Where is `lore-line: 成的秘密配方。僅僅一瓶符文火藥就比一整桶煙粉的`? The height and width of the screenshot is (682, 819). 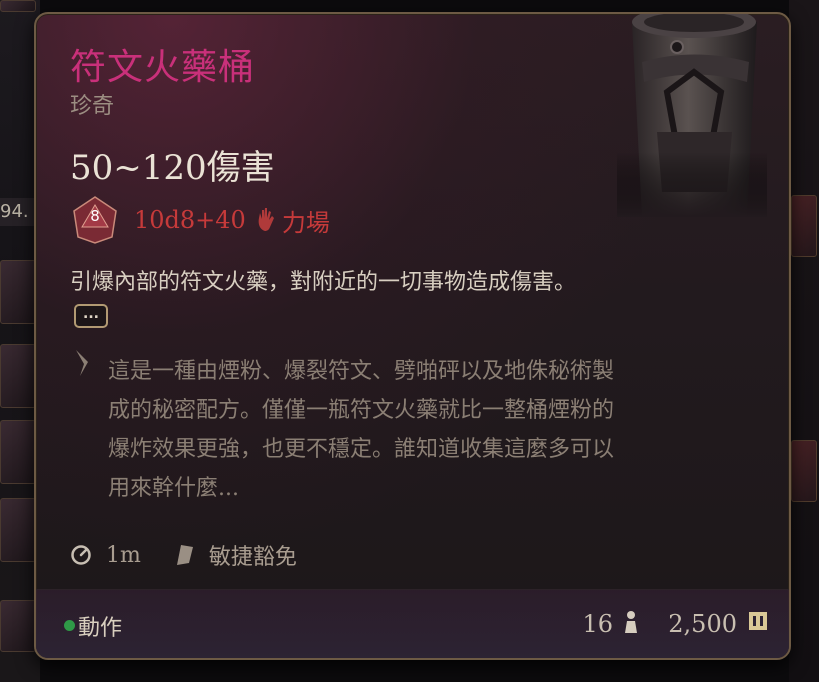
lore-line: 成的秘密配方。僅僅一瓶符文火藥就比一整桶煙粉的 is located at coordinates (361, 410).